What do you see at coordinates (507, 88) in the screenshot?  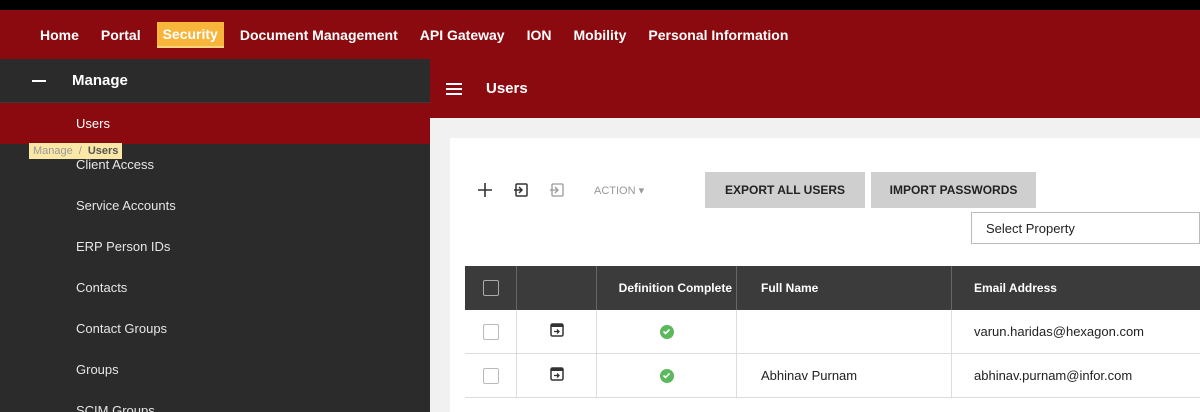 I see `page-title: Users` at bounding box center [507, 88].